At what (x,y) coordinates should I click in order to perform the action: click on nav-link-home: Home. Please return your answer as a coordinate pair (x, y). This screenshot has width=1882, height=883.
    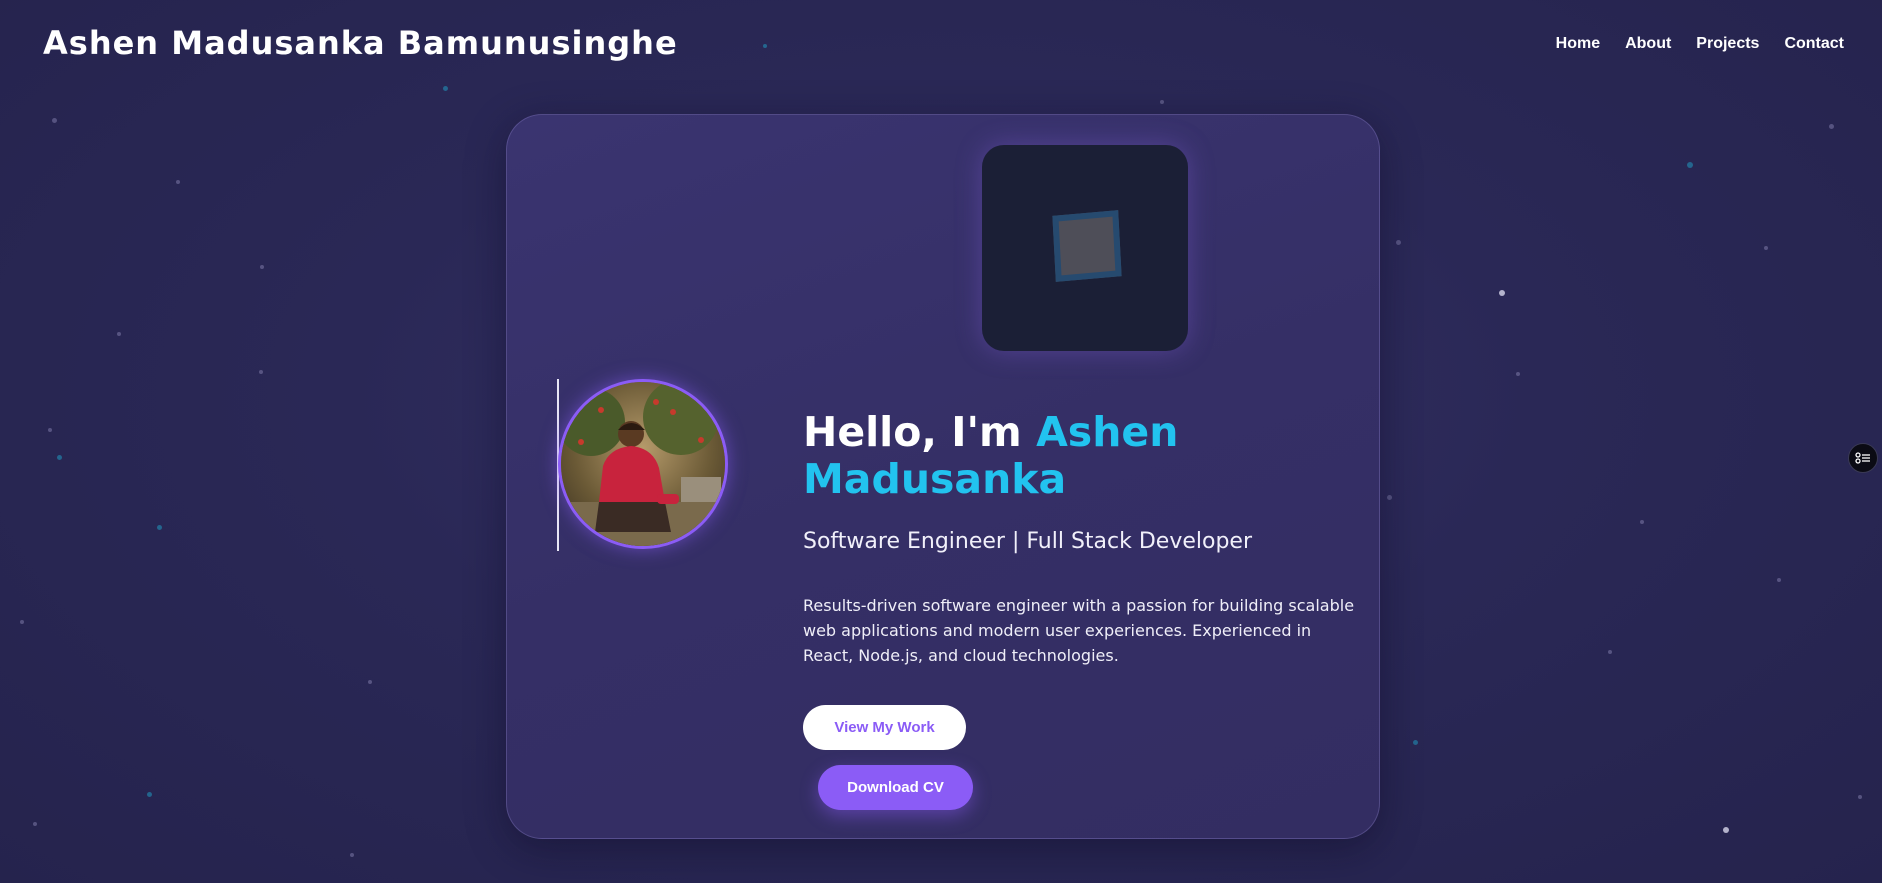
    Looking at the image, I should click on (1578, 44).